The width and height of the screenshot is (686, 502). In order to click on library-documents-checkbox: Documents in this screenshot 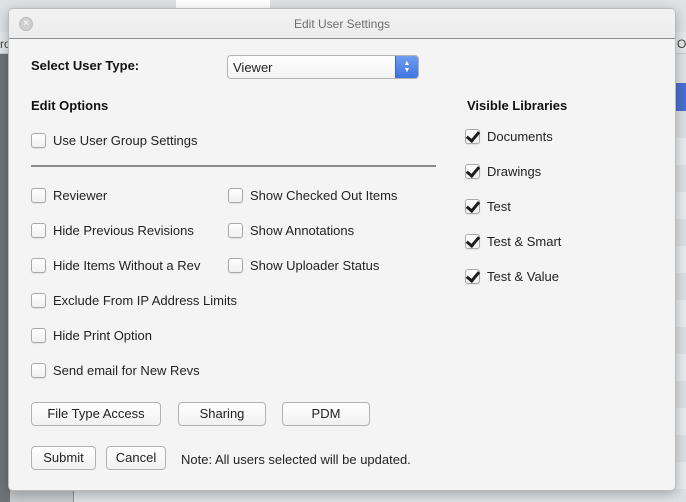, I will do `click(509, 136)`.